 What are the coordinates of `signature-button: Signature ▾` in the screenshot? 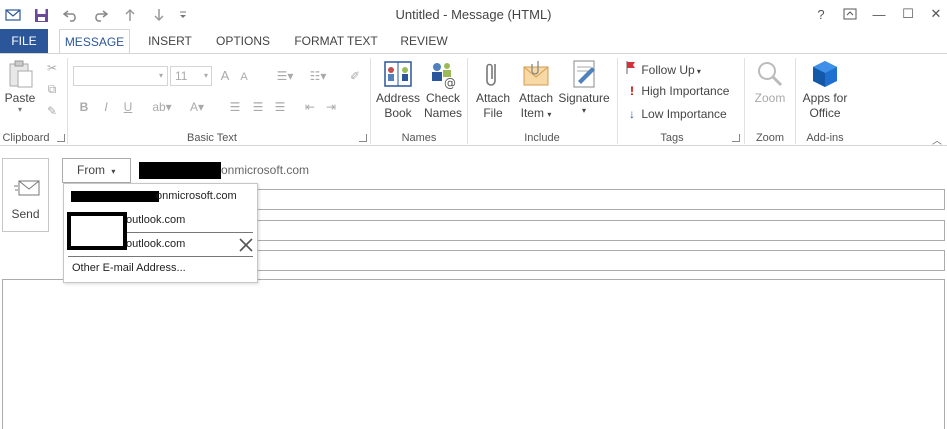 It's located at (584, 87).